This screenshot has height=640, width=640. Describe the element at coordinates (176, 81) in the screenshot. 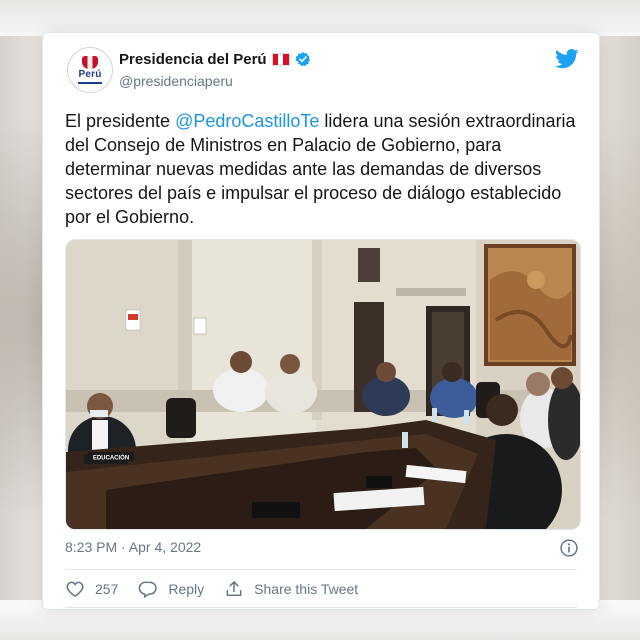

I see `account-handle: @presidenciaperu` at that location.